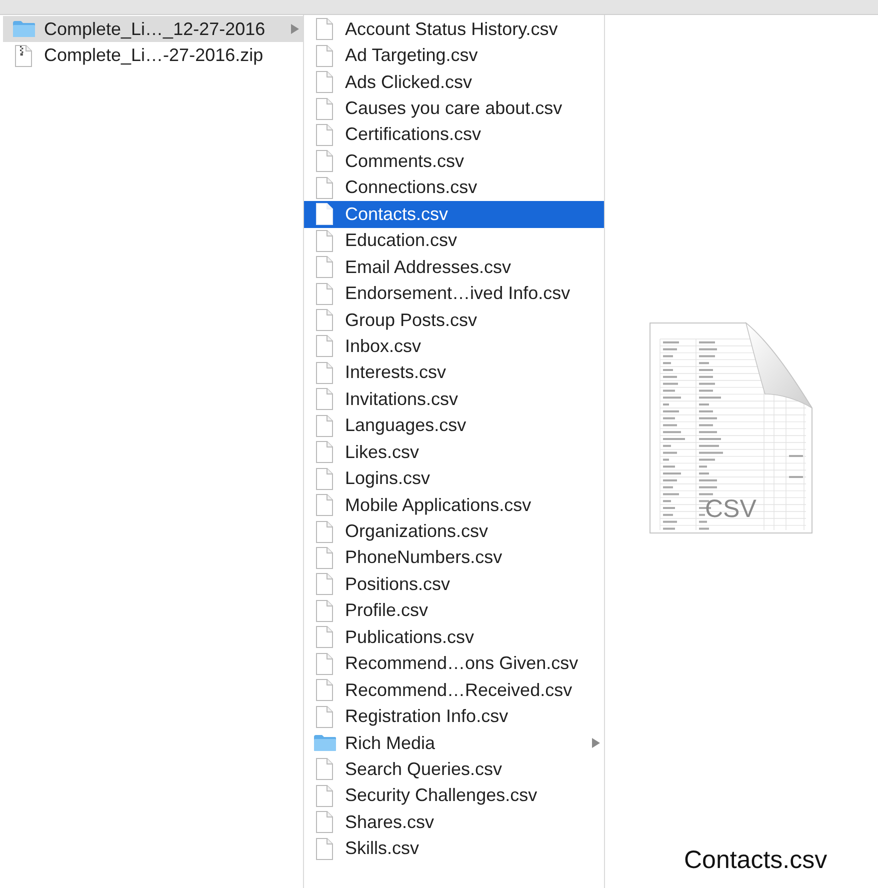  I want to click on file-item: Contacts.csv, so click(454, 214).